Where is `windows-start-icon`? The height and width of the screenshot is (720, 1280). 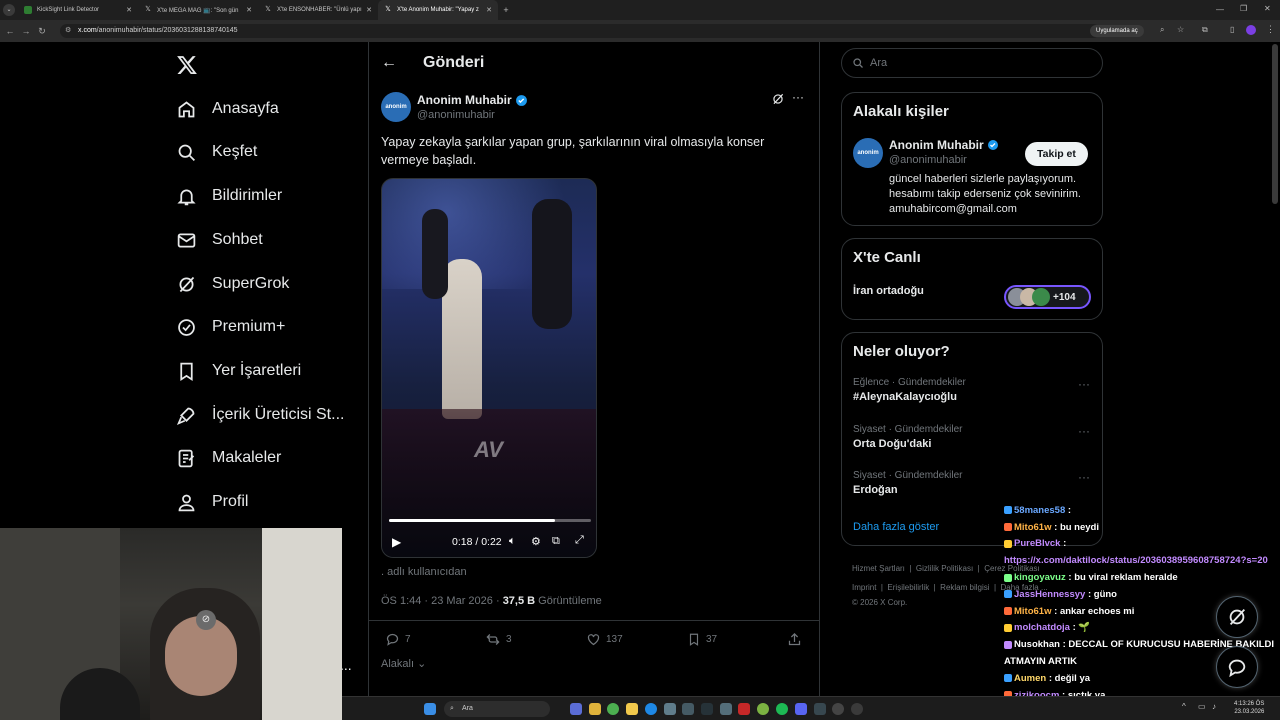
windows-start-icon is located at coordinates (430, 709).